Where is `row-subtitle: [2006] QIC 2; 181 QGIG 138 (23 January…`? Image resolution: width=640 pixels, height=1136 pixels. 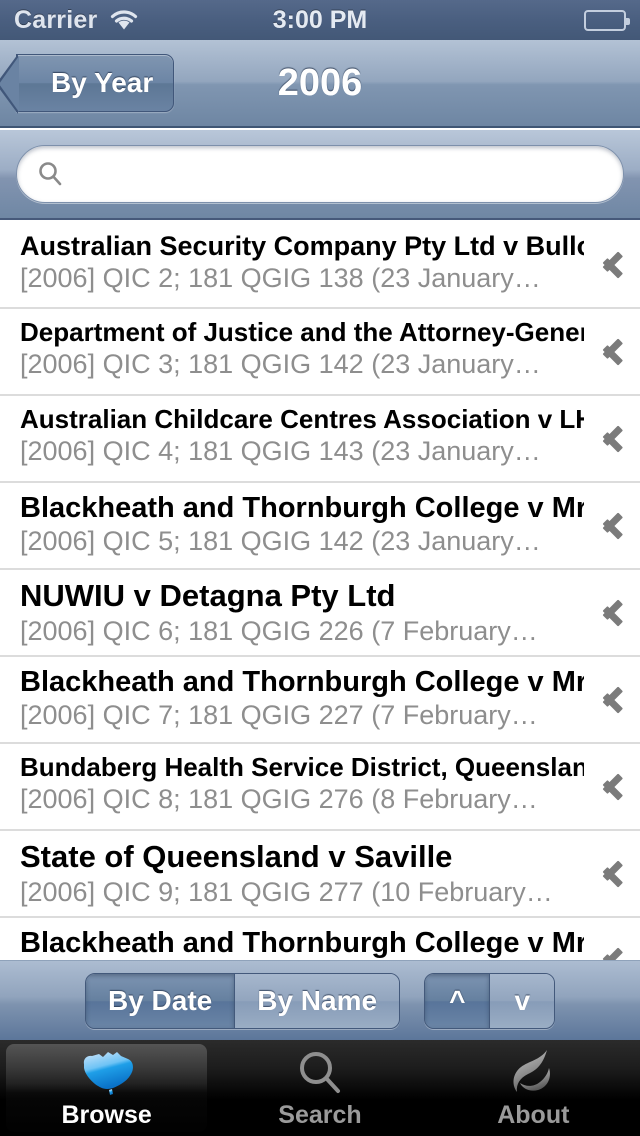
row-subtitle: [2006] QIC 2; 181 QGIG 138 (23 January… is located at coordinates (280, 278).